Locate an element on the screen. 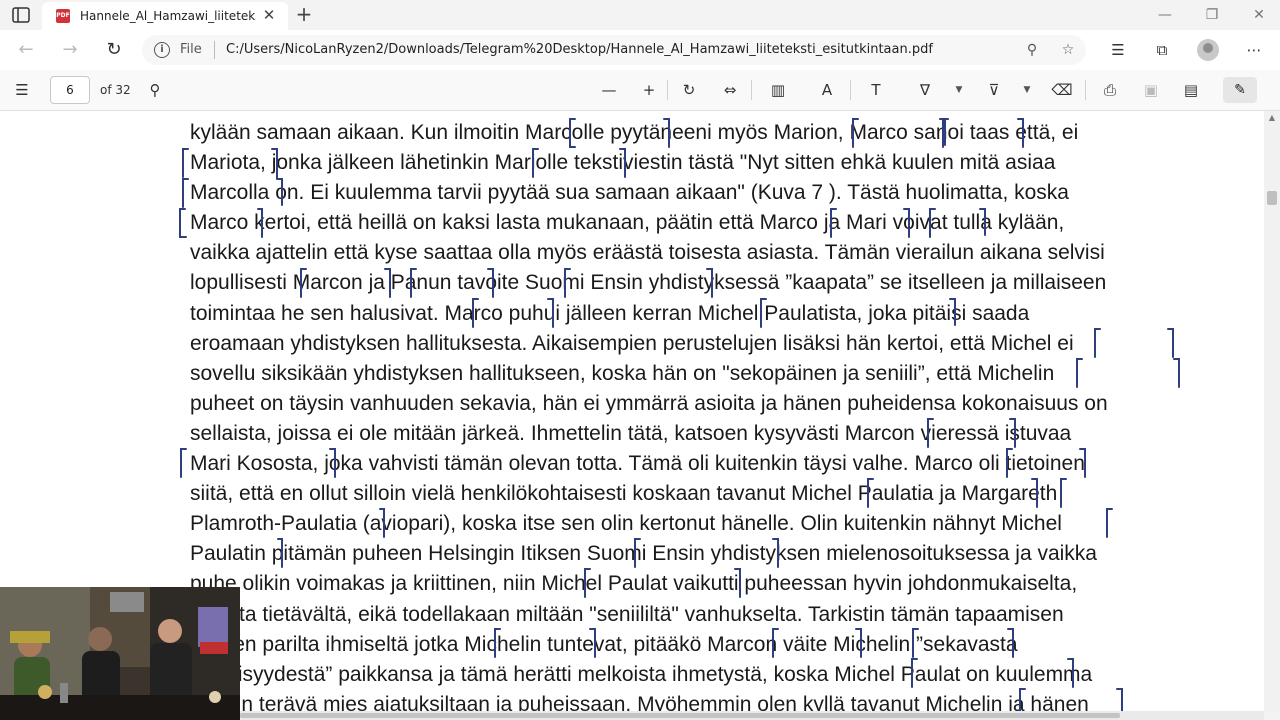  horizontal-scroll-thumb is located at coordinates (680, 715).